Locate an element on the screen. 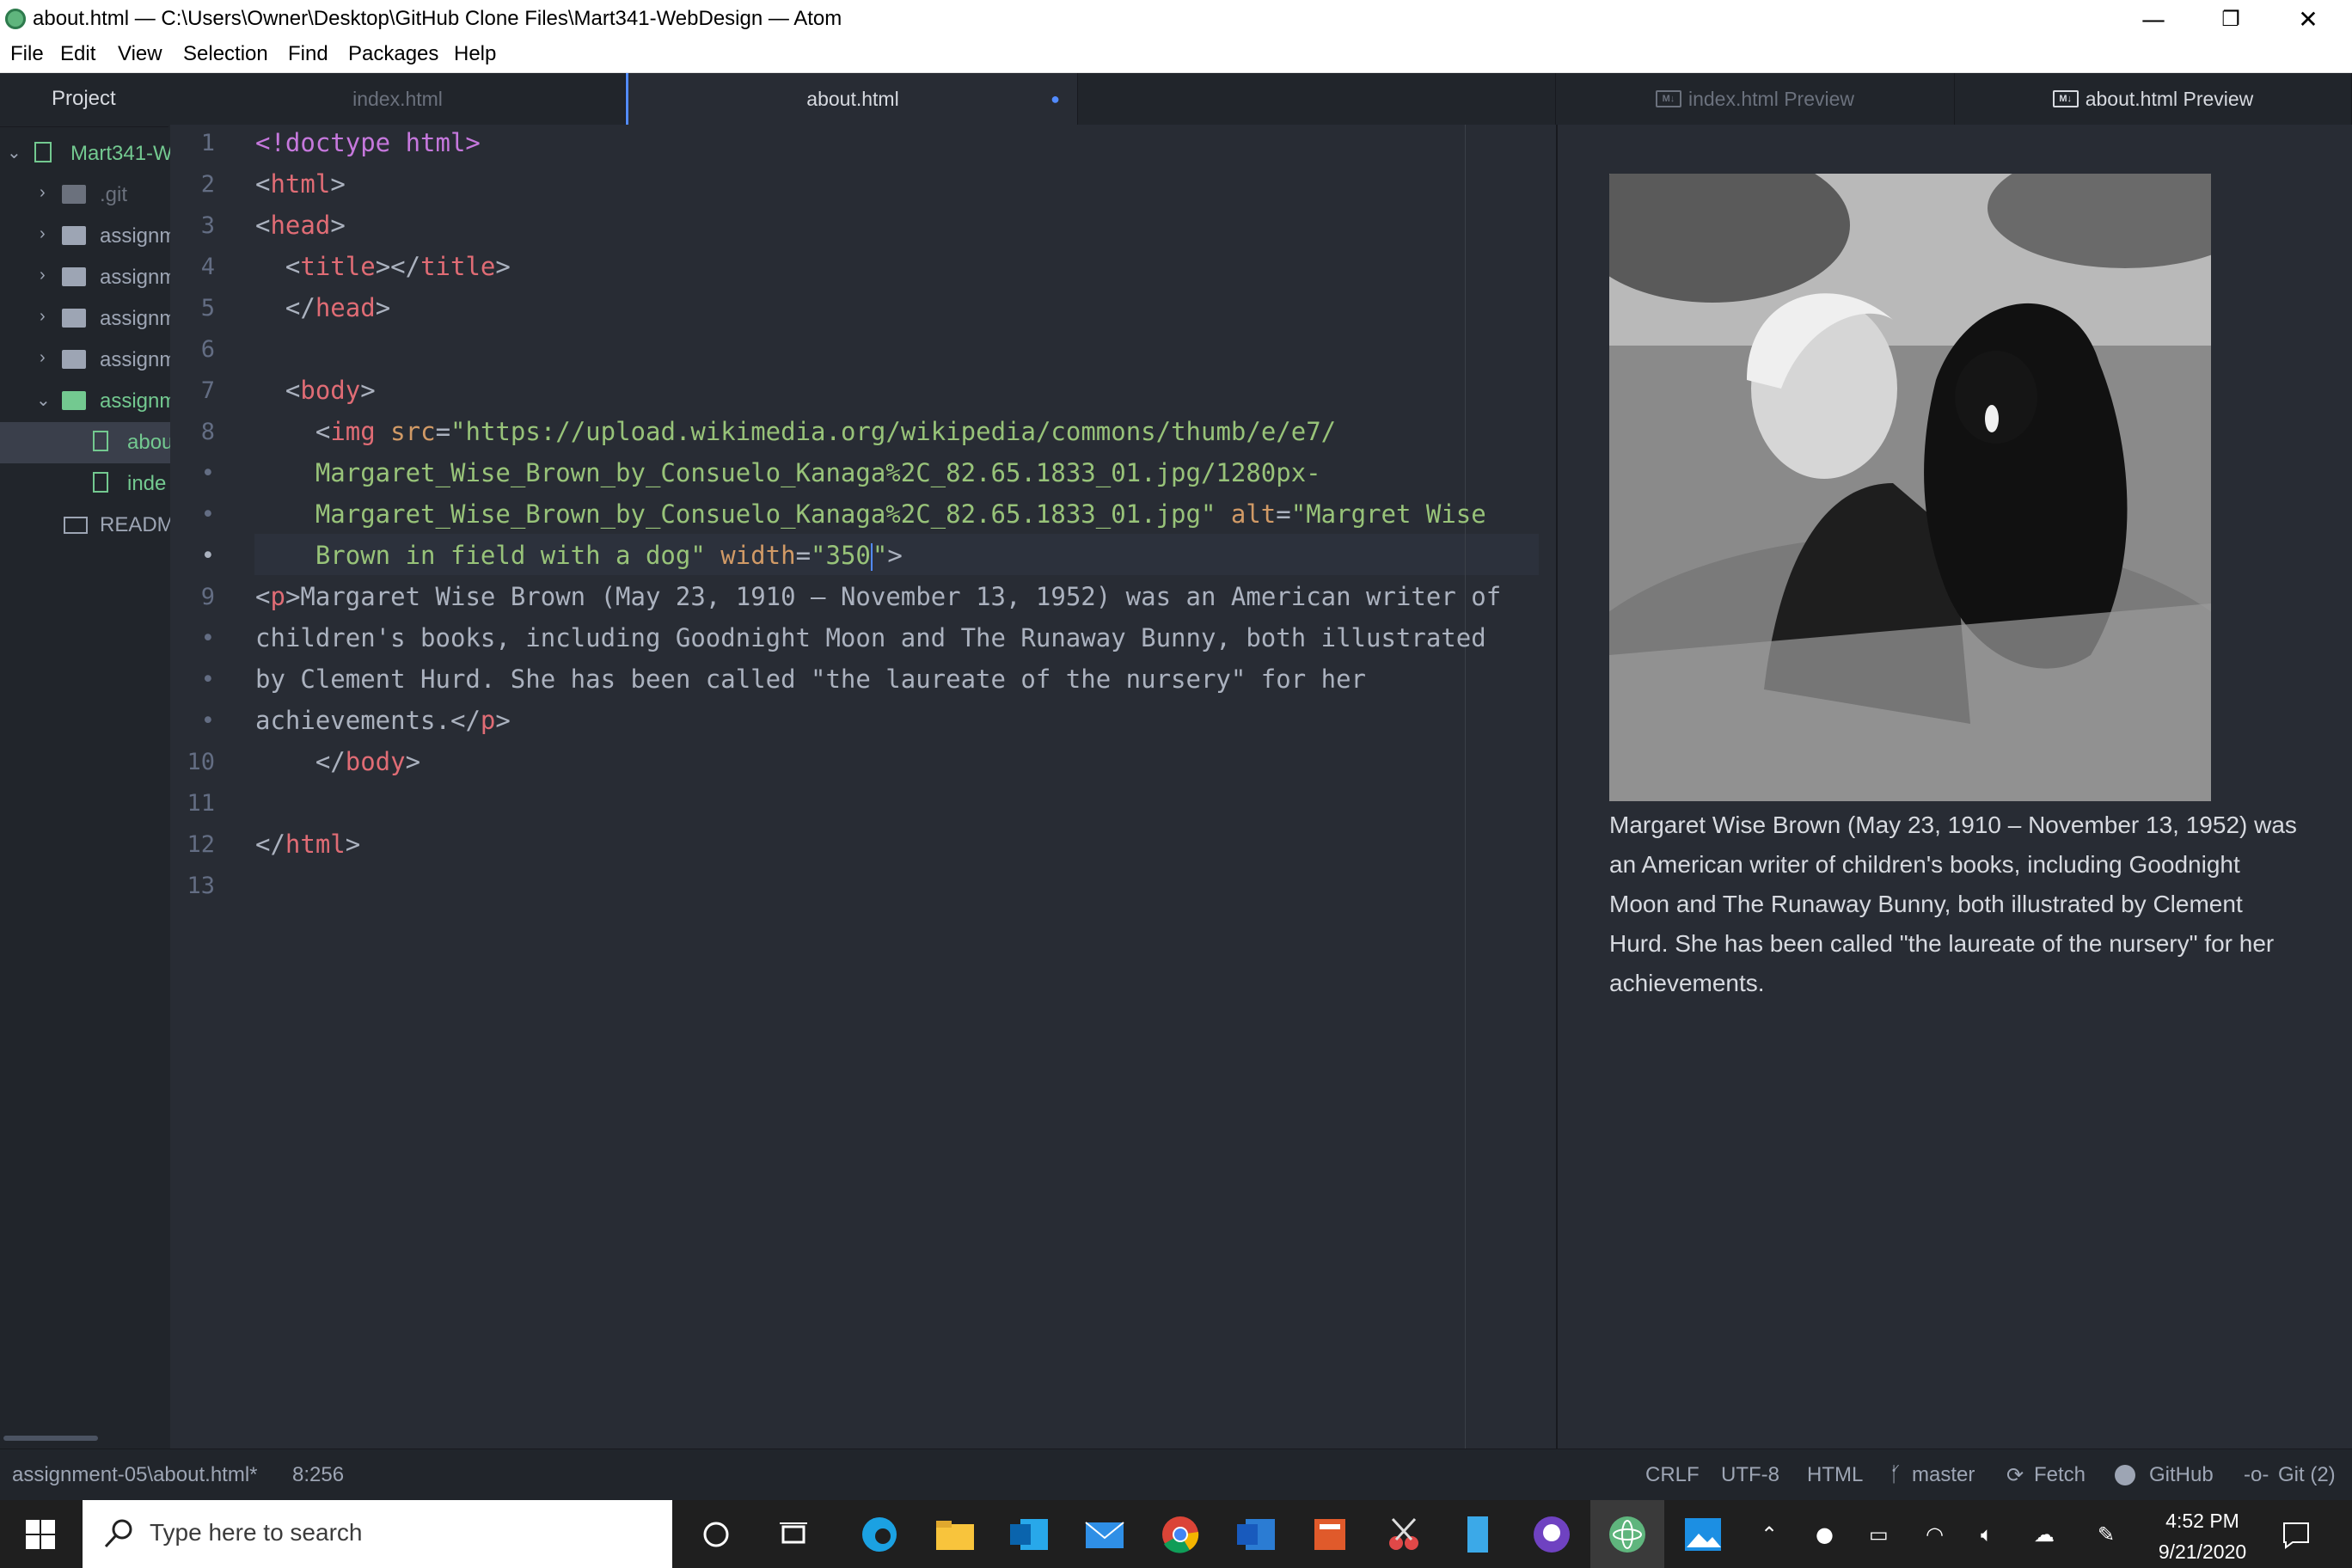  status-line-ending: CRLF is located at coordinates (1672, 1475).